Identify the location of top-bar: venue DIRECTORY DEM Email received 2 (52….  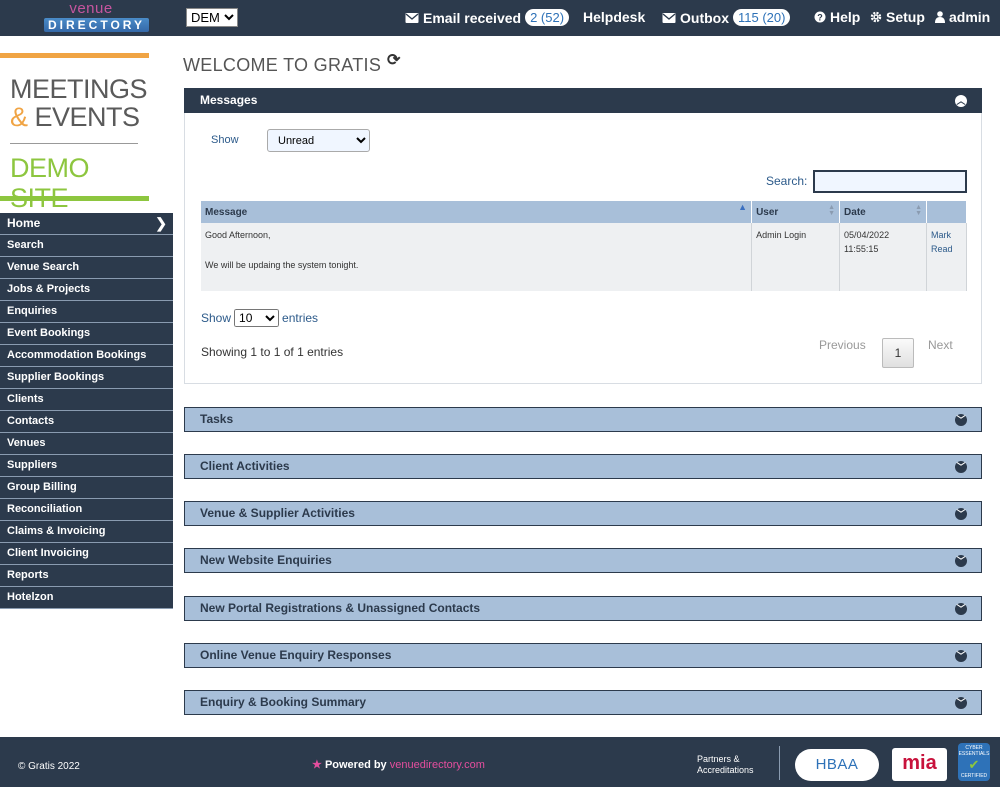
(500, 18).